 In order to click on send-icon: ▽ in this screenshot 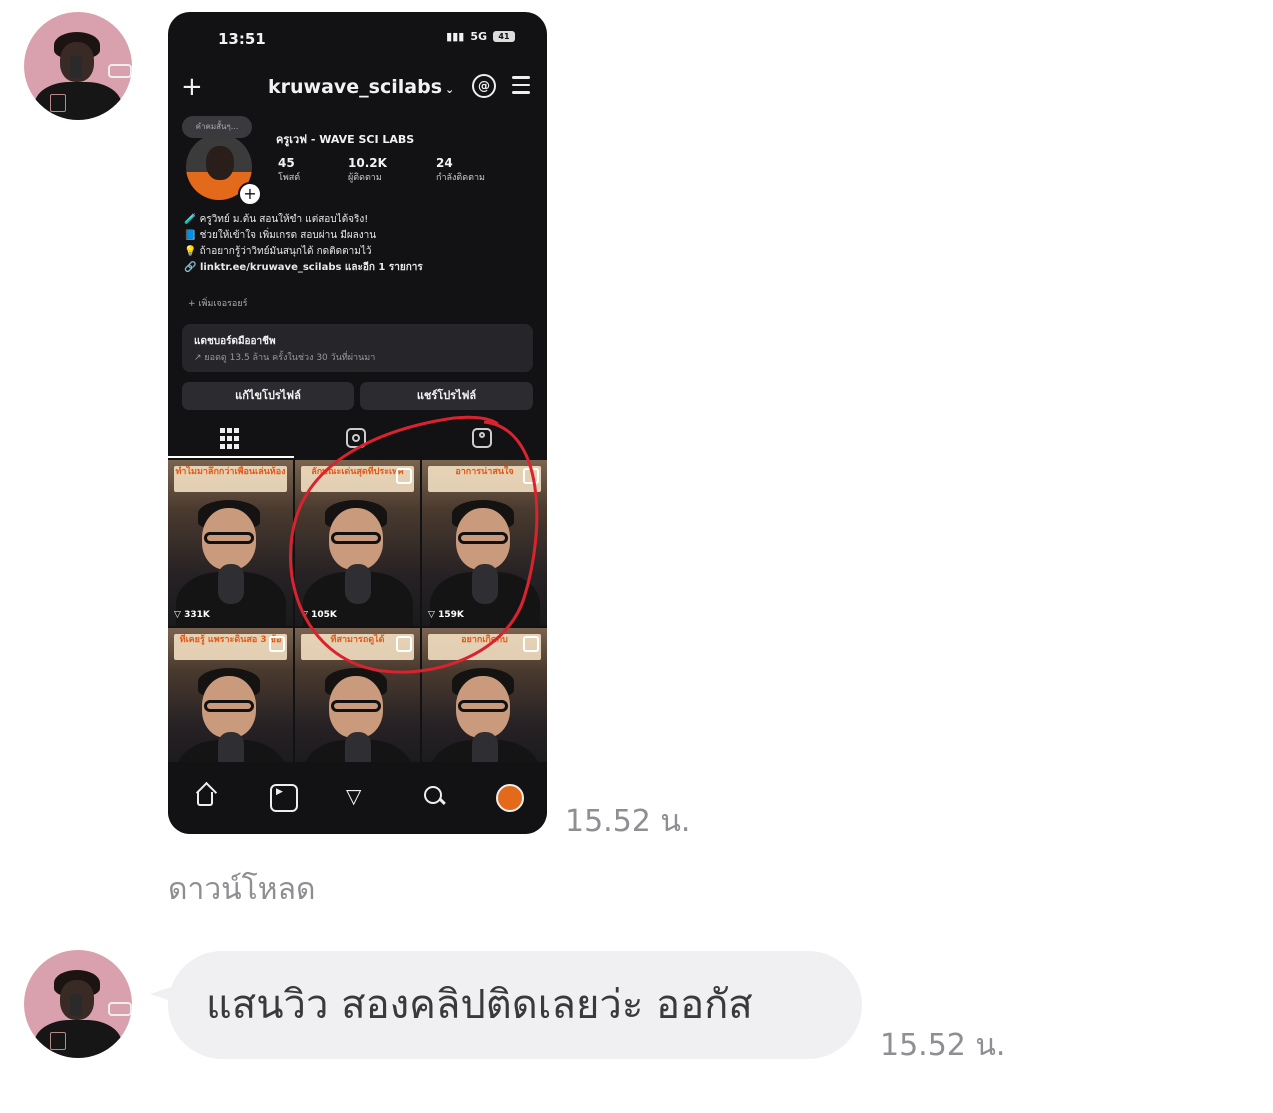, I will do `click(354, 796)`.